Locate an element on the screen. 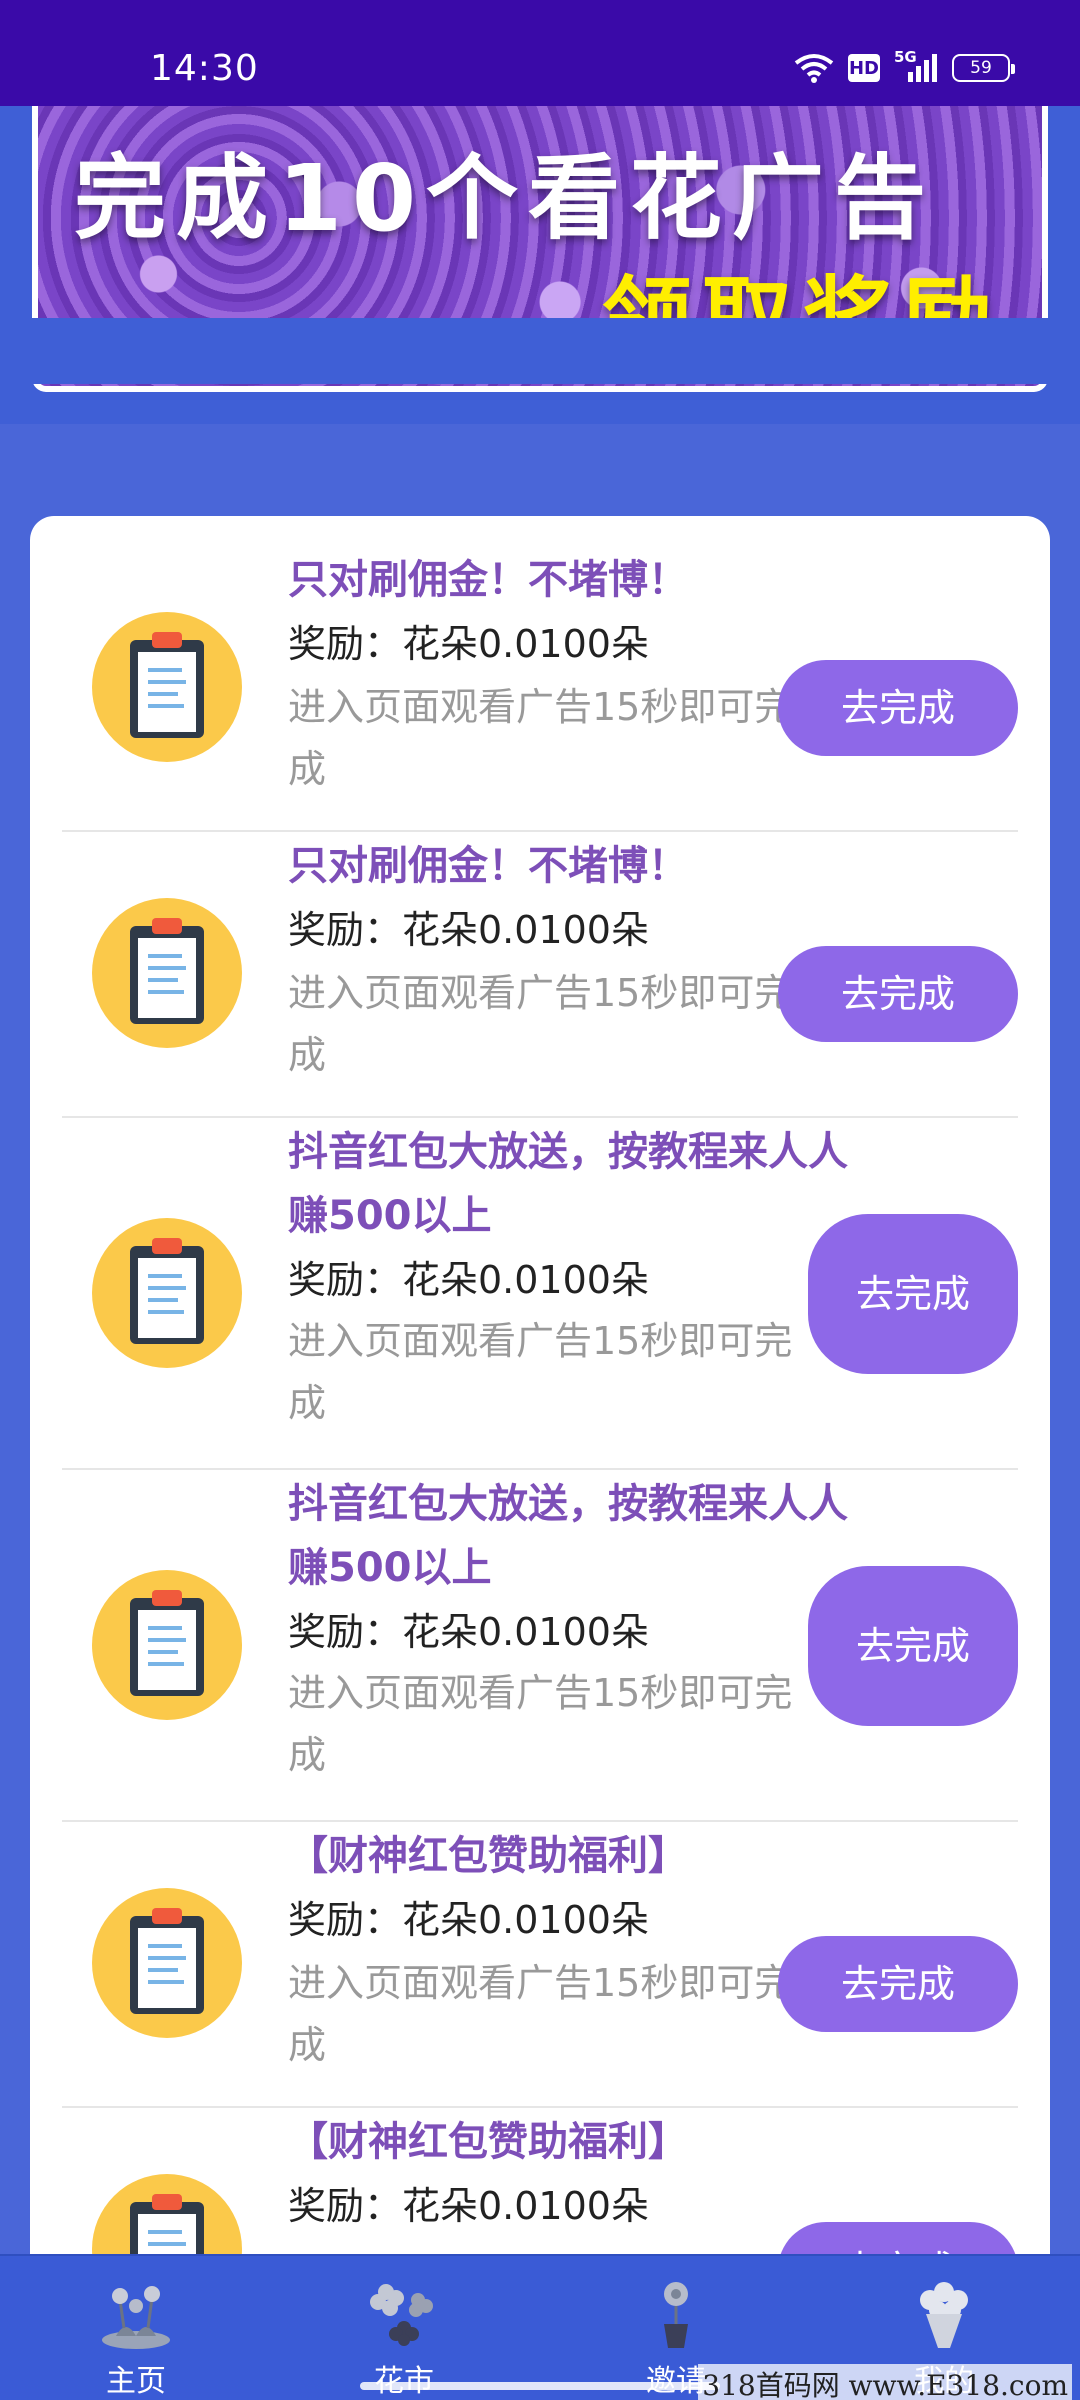  nav-label: 主页 is located at coordinates (136, 2381).